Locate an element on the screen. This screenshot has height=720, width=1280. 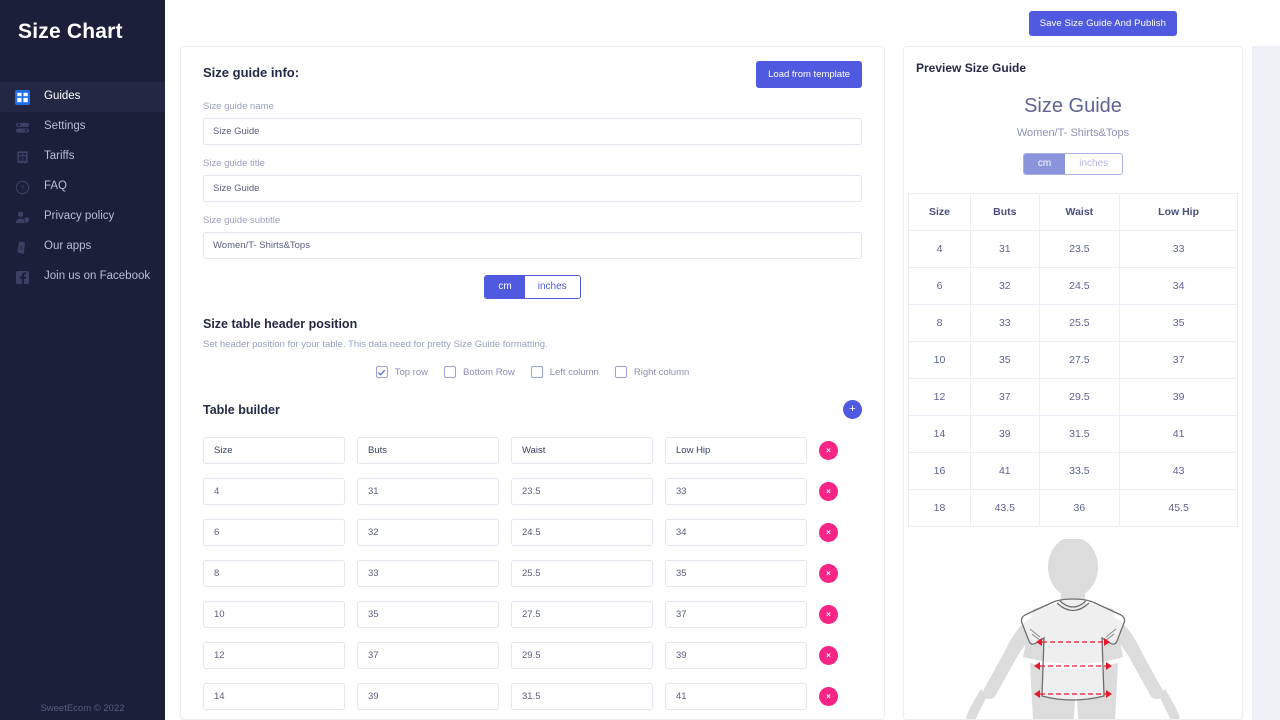
size-guide-name-input is located at coordinates (532, 131).